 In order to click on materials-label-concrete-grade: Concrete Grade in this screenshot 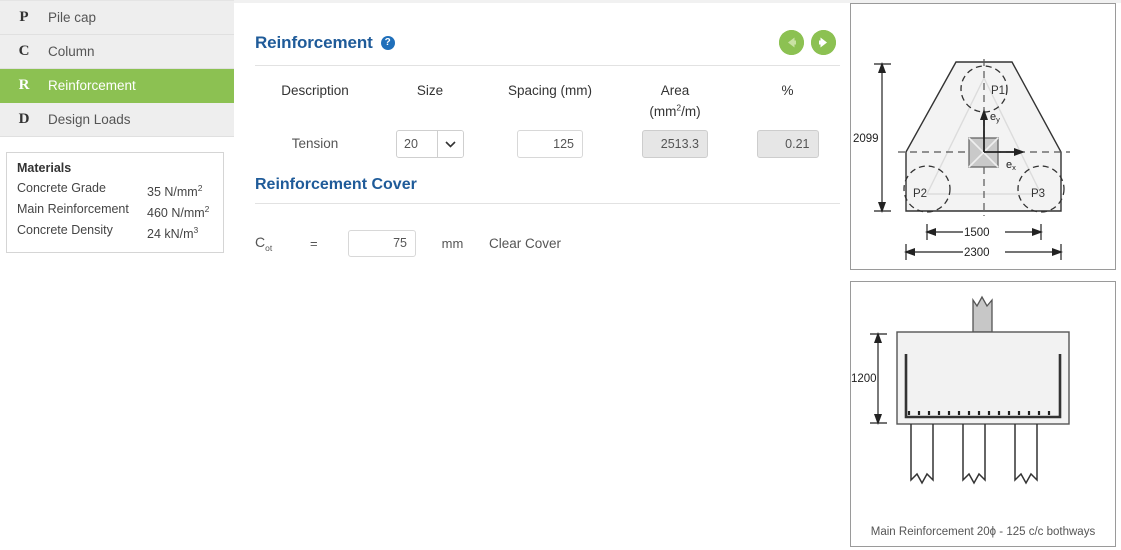, I will do `click(61, 188)`.